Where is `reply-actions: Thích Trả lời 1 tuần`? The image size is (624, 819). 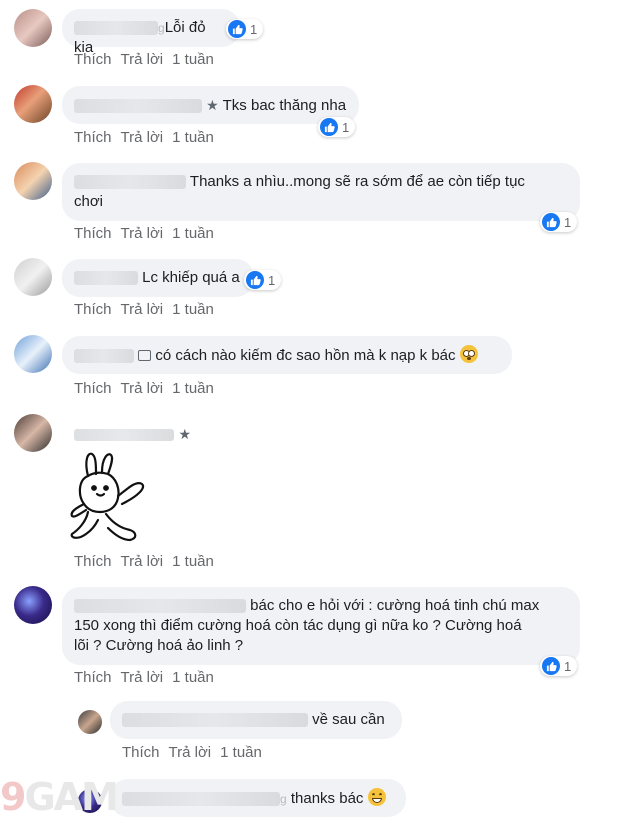 reply-actions: Thích Trả lời 1 tuần is located at coordinates (196, 752).